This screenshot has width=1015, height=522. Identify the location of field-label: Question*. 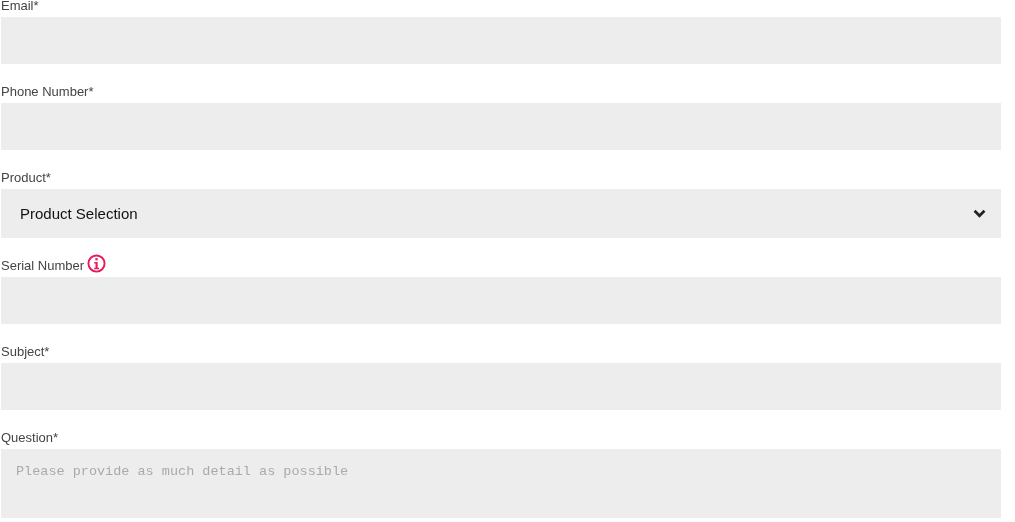
(30, 438).